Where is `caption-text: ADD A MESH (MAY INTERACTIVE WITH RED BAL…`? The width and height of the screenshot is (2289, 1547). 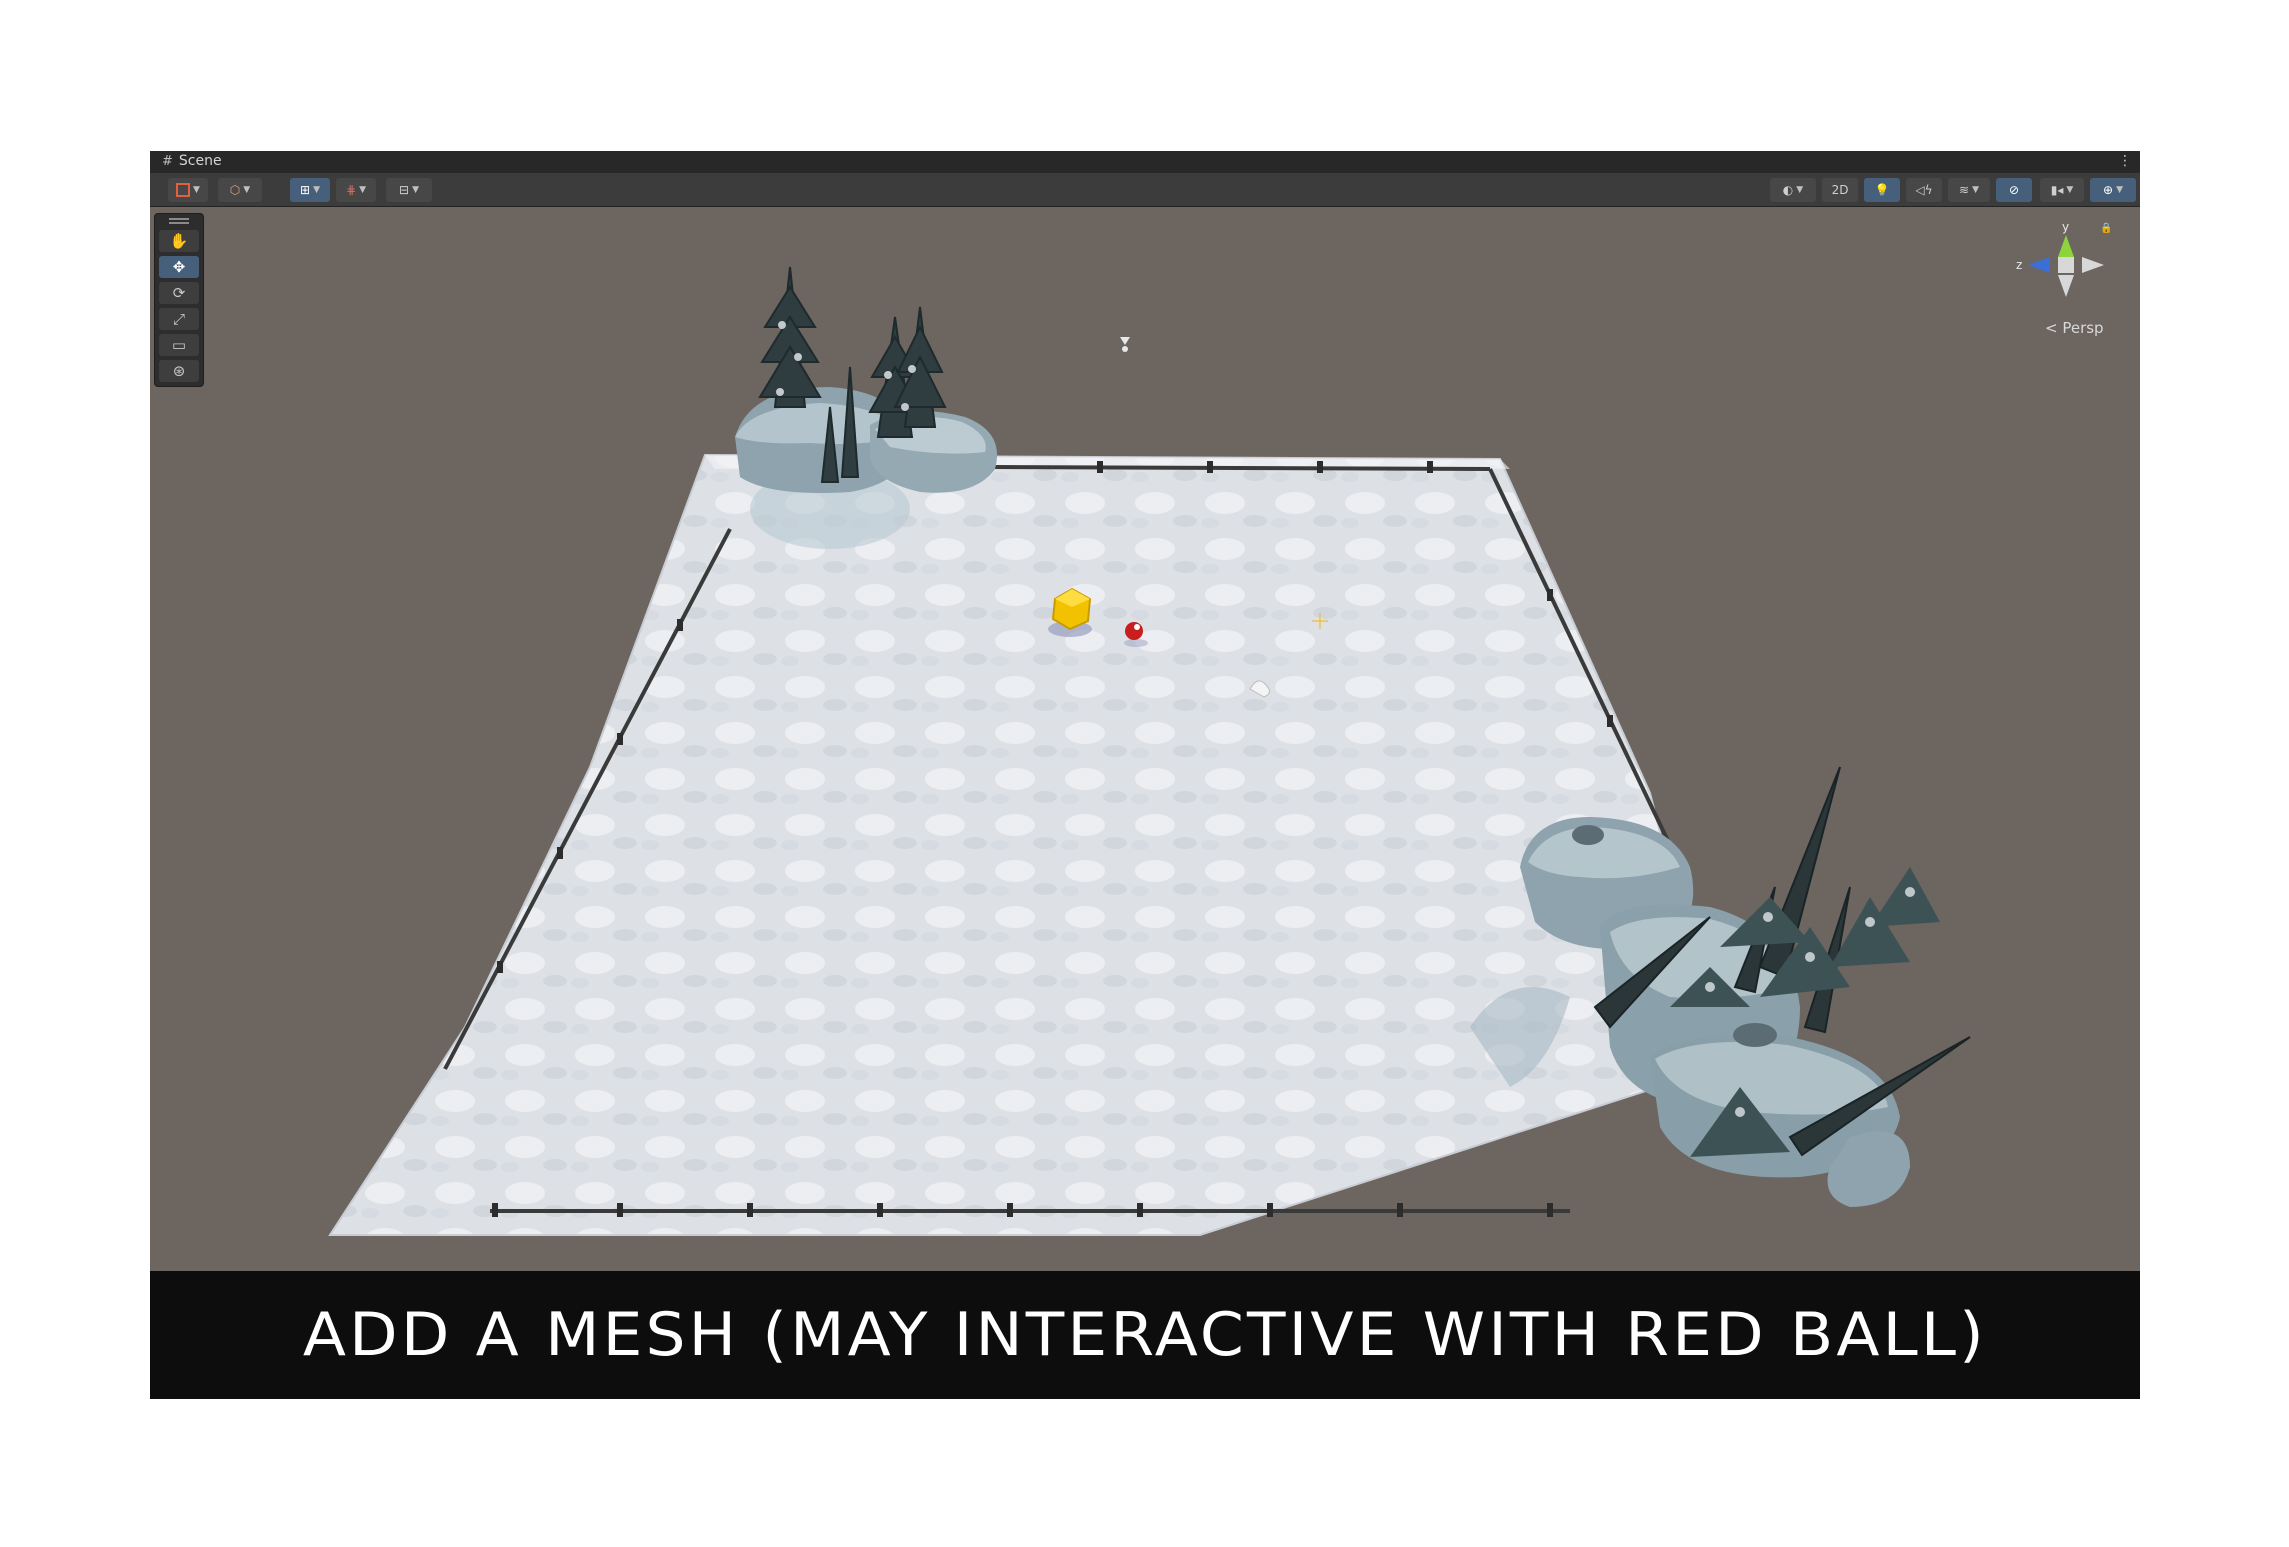
caption-text: ADD A MESH (MAY INTERACTIVE WITH RED BAL… is located at coordinates (1145, 1335).